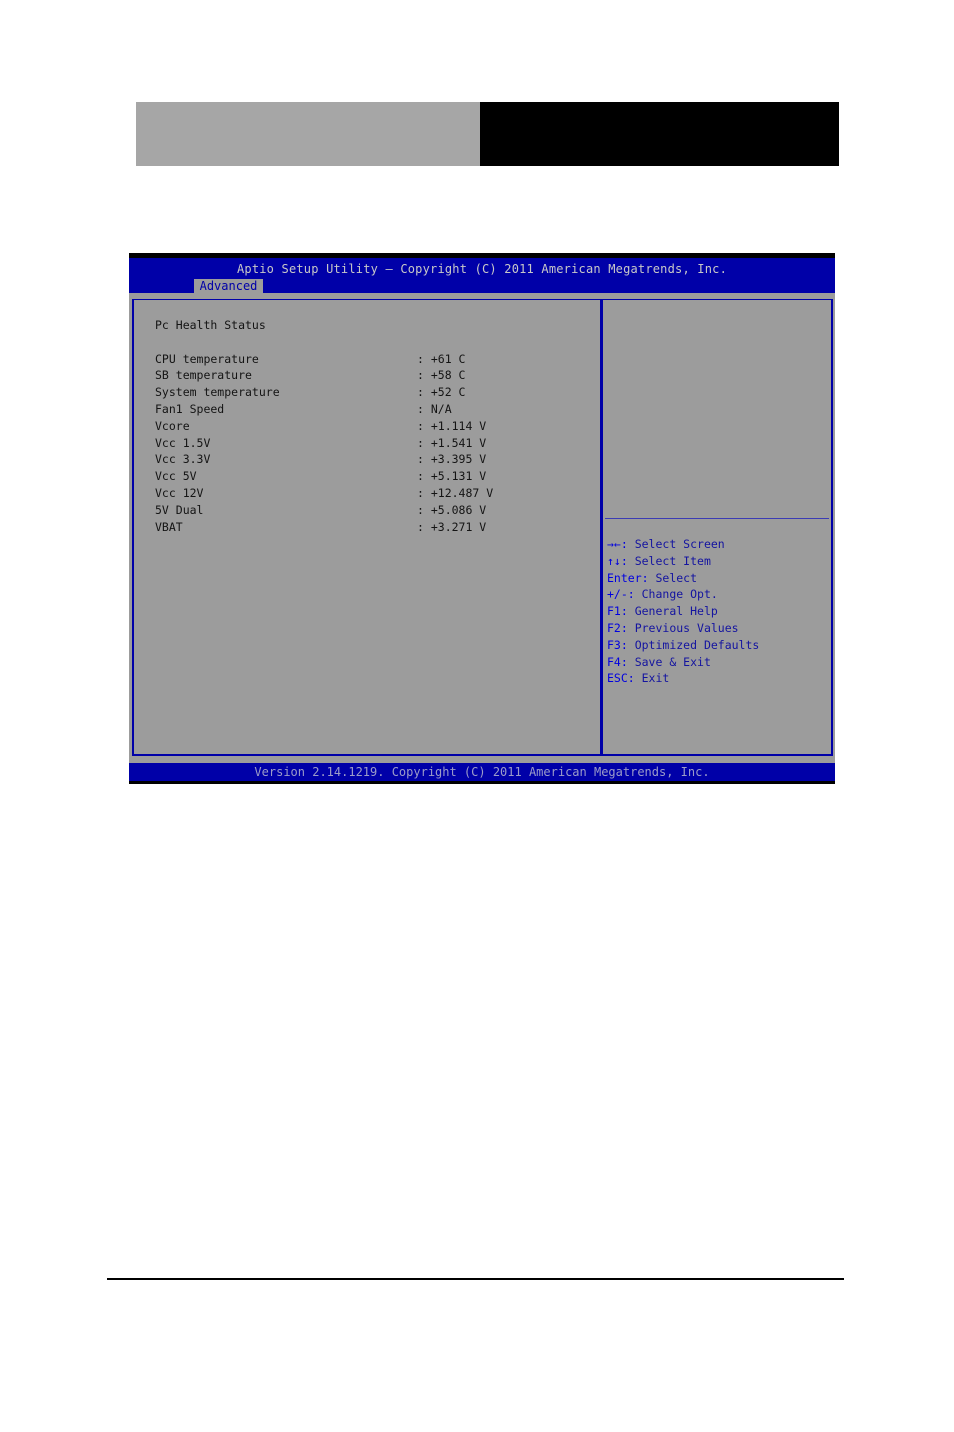 The width and height of the screenshot is (954, 1432). Describe the element at coordinates (375, 392) in the screenshot. I see `health-item-row: System temperature : +52 C` at that location.